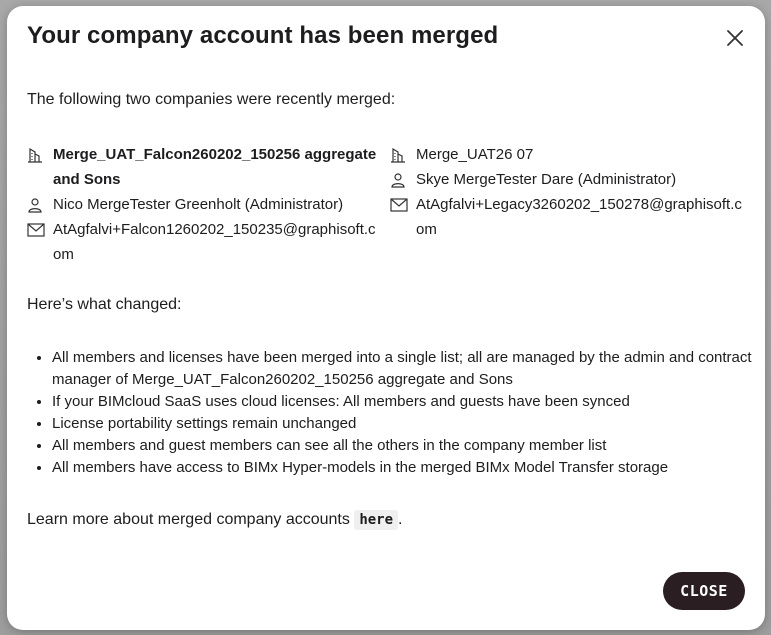 This screenshot has height=635, width=771. I want to click on company-name: Merge_UAT26 07, so click(475, 154).